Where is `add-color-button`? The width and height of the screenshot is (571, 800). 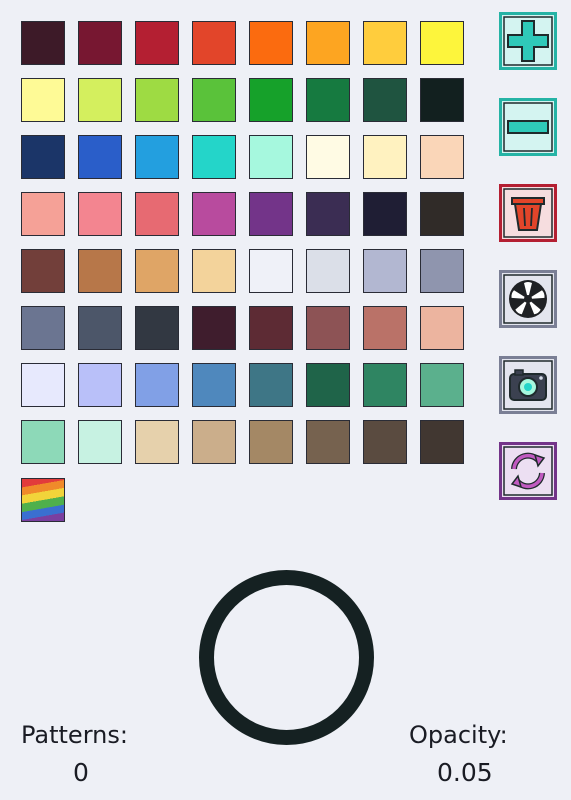 add-color-button is located at coordinates (528, 41).